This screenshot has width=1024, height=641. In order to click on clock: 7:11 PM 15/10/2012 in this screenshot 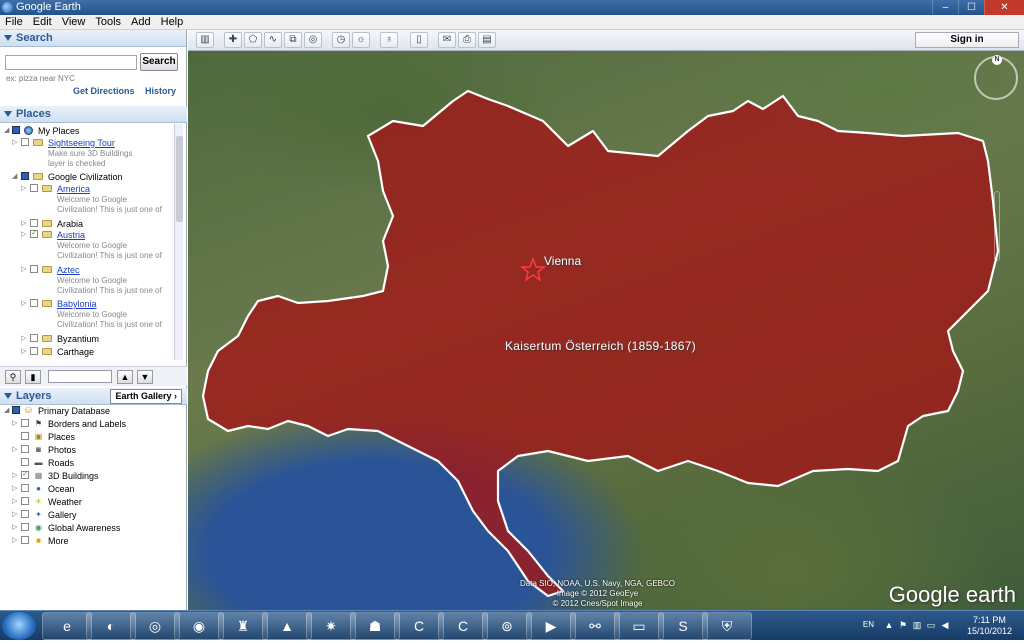, I will do `click(989, 626)`.